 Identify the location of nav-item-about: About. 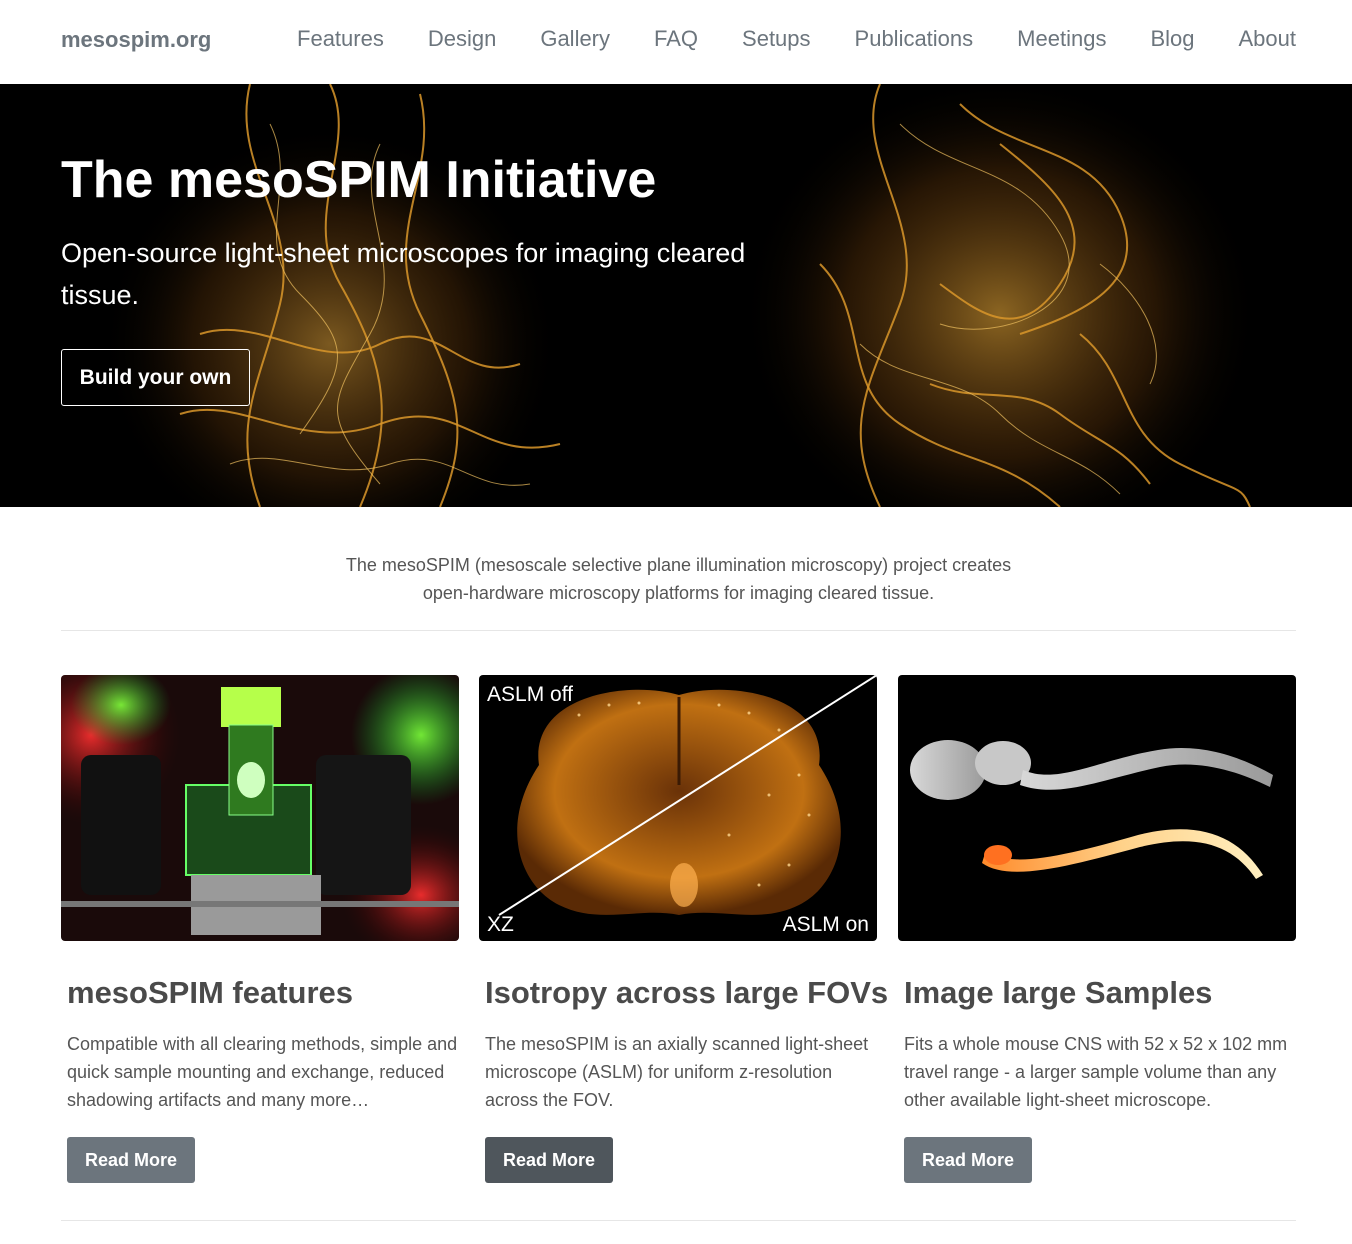
(1268, 39).